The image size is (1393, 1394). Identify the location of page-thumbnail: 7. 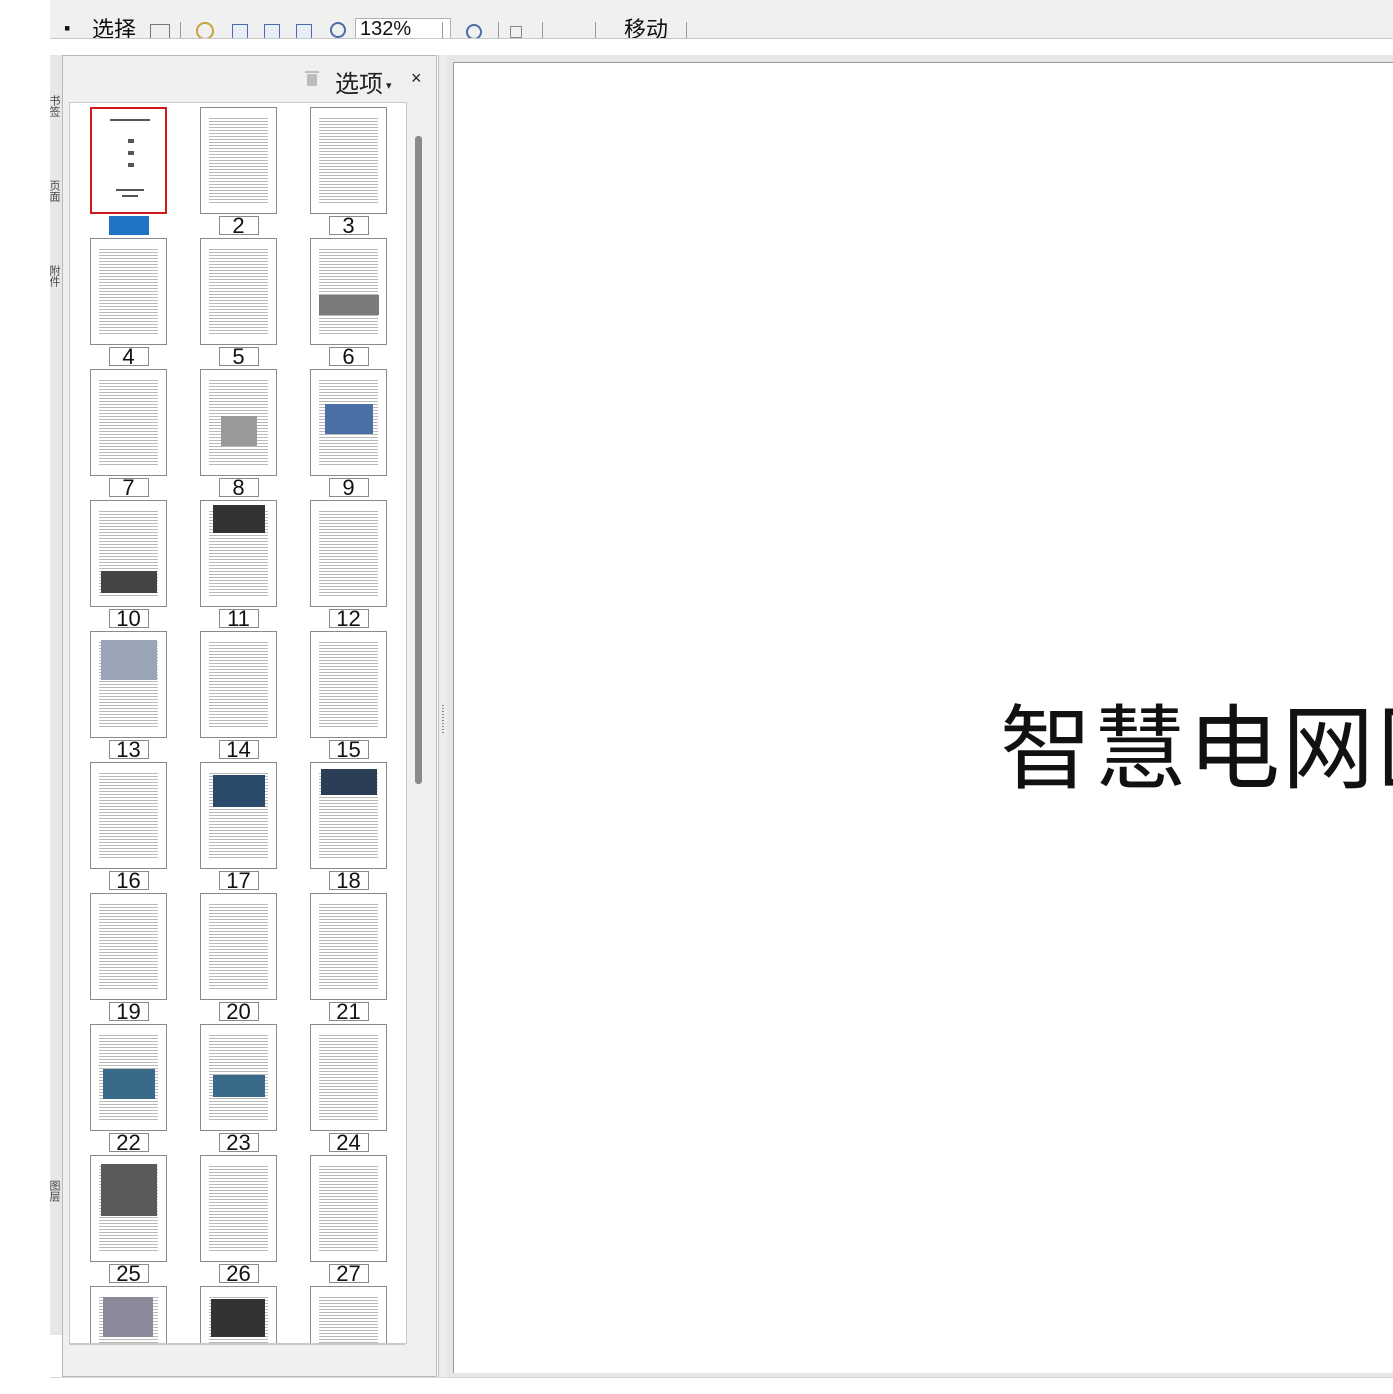
(128, 434).